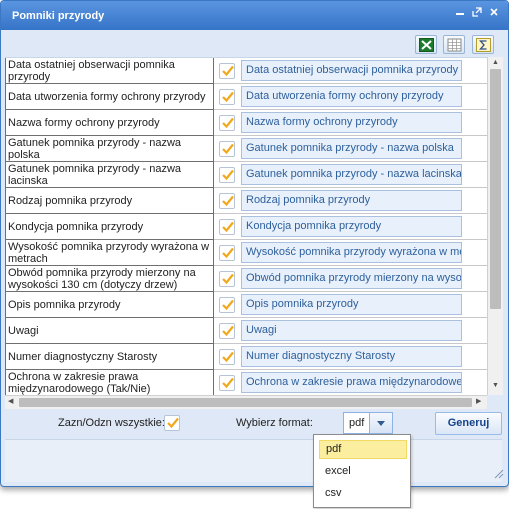  Describe the element at coordinates (111, 423) in the screenshot. I see `select-all-label: Zazn/Odzn wszystkie:` at that location.